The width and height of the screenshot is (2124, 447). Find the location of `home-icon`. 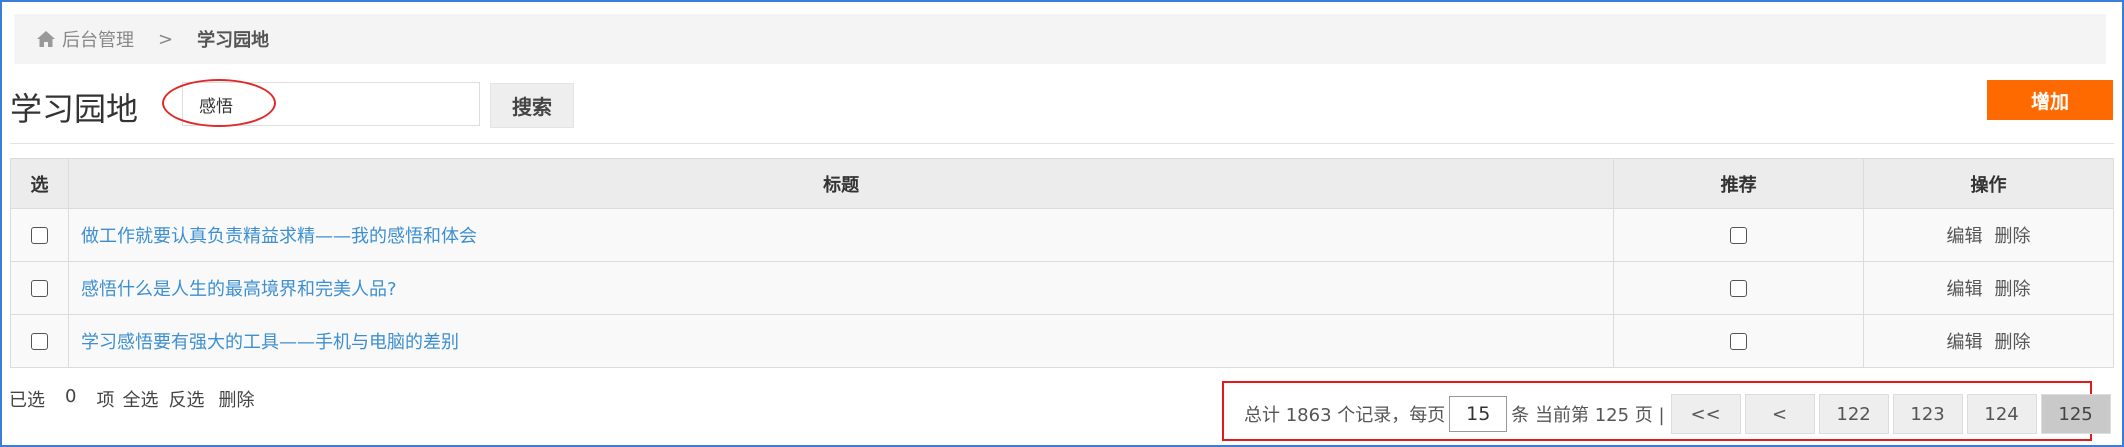

home-icon is located at coordinates (46, 39).